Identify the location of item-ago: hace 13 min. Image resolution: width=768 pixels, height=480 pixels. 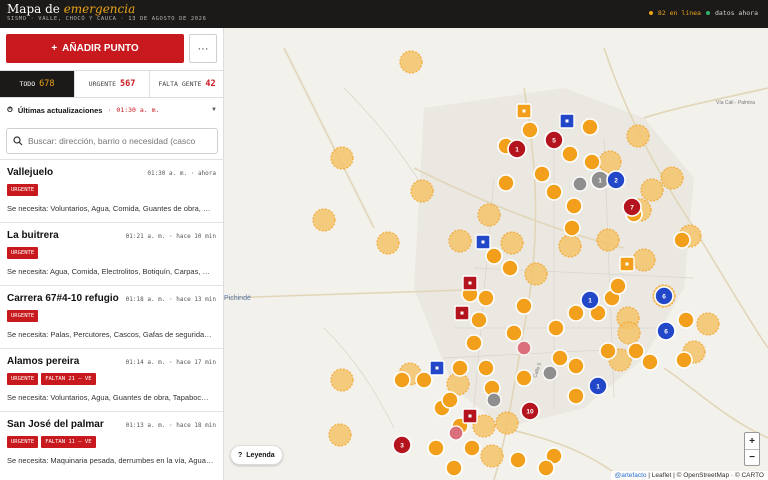
(196, 299).